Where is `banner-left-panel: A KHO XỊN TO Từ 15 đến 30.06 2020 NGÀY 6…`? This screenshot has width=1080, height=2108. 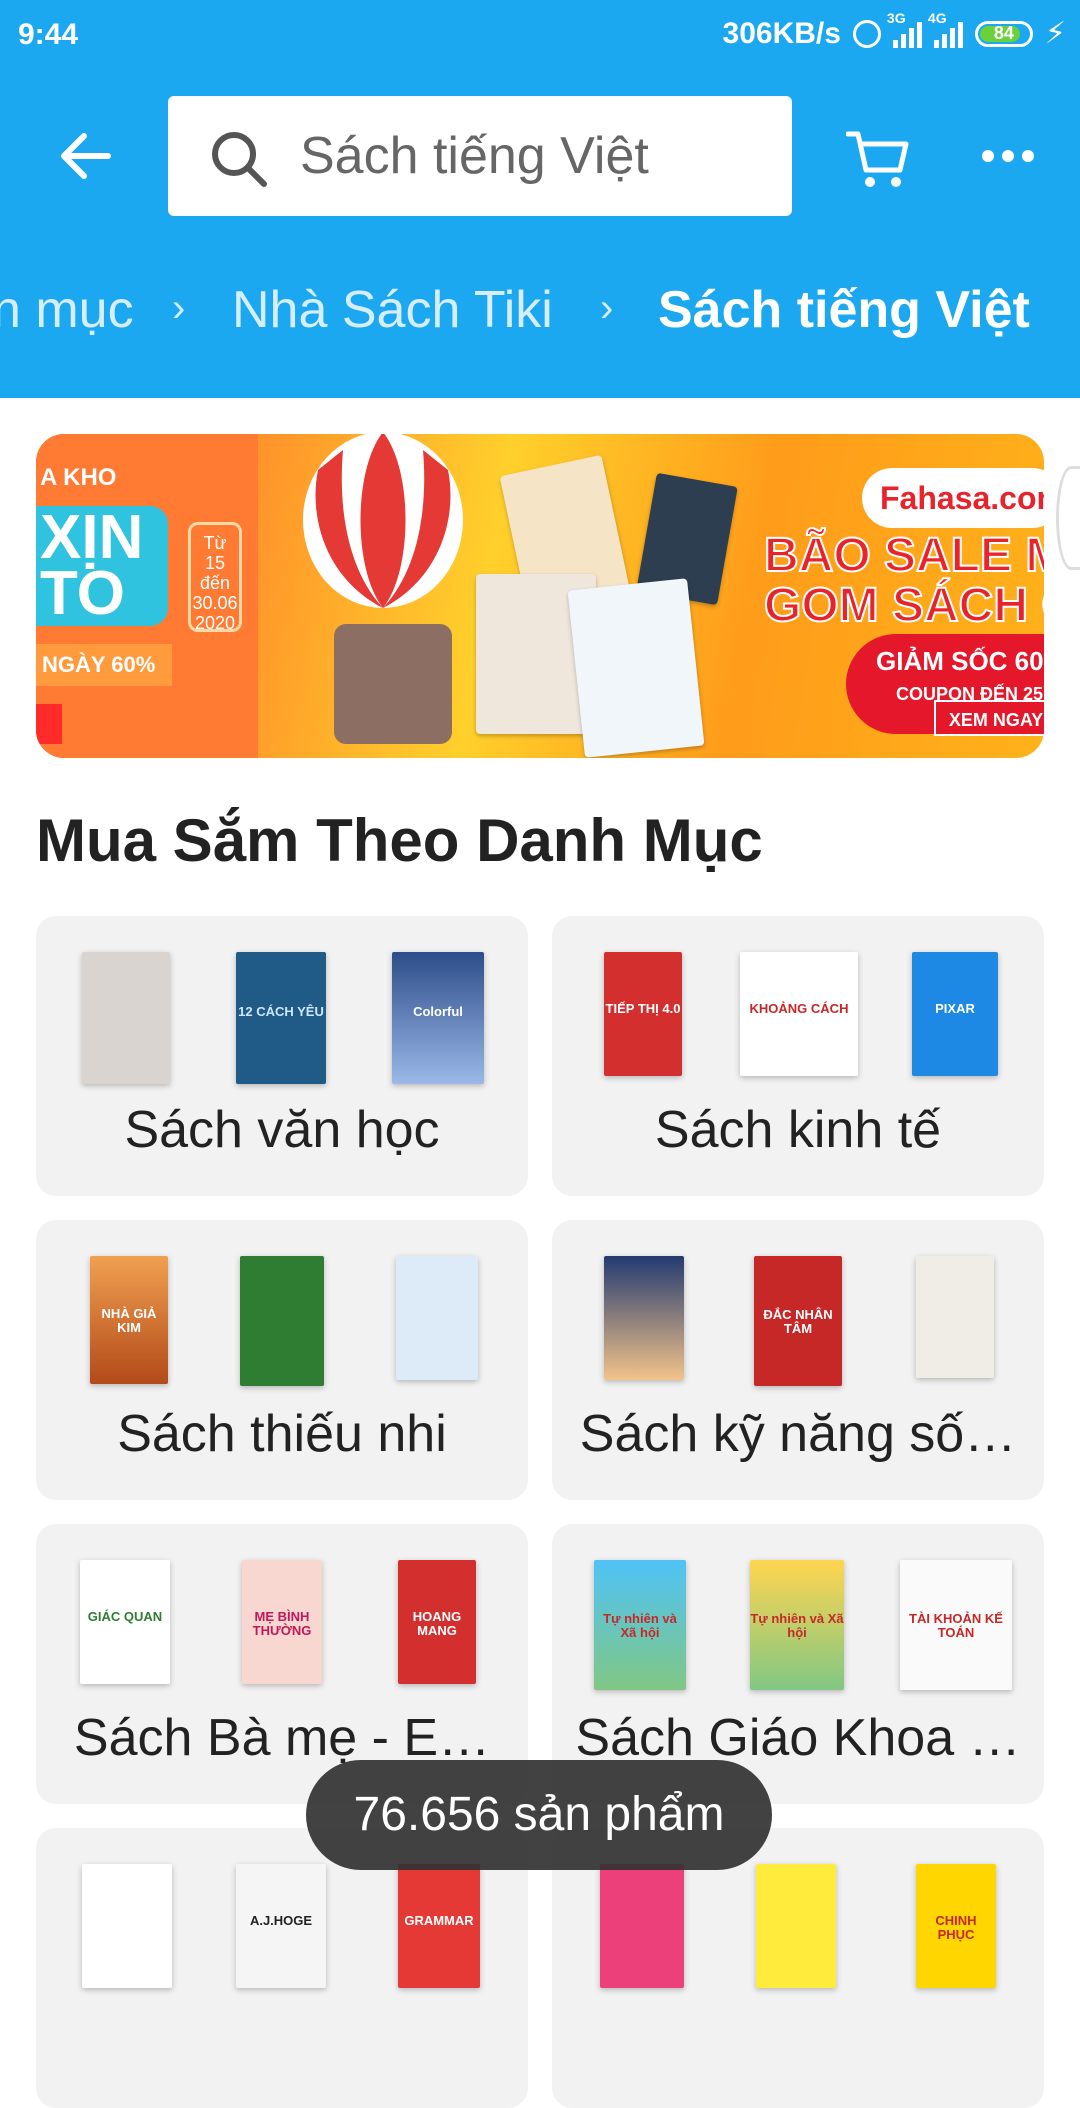
banner-left-panel: A KHO XỊN TO Từ 15 đến 30.06 2020 NGÀY 6… is located at coordinates (147, 596).